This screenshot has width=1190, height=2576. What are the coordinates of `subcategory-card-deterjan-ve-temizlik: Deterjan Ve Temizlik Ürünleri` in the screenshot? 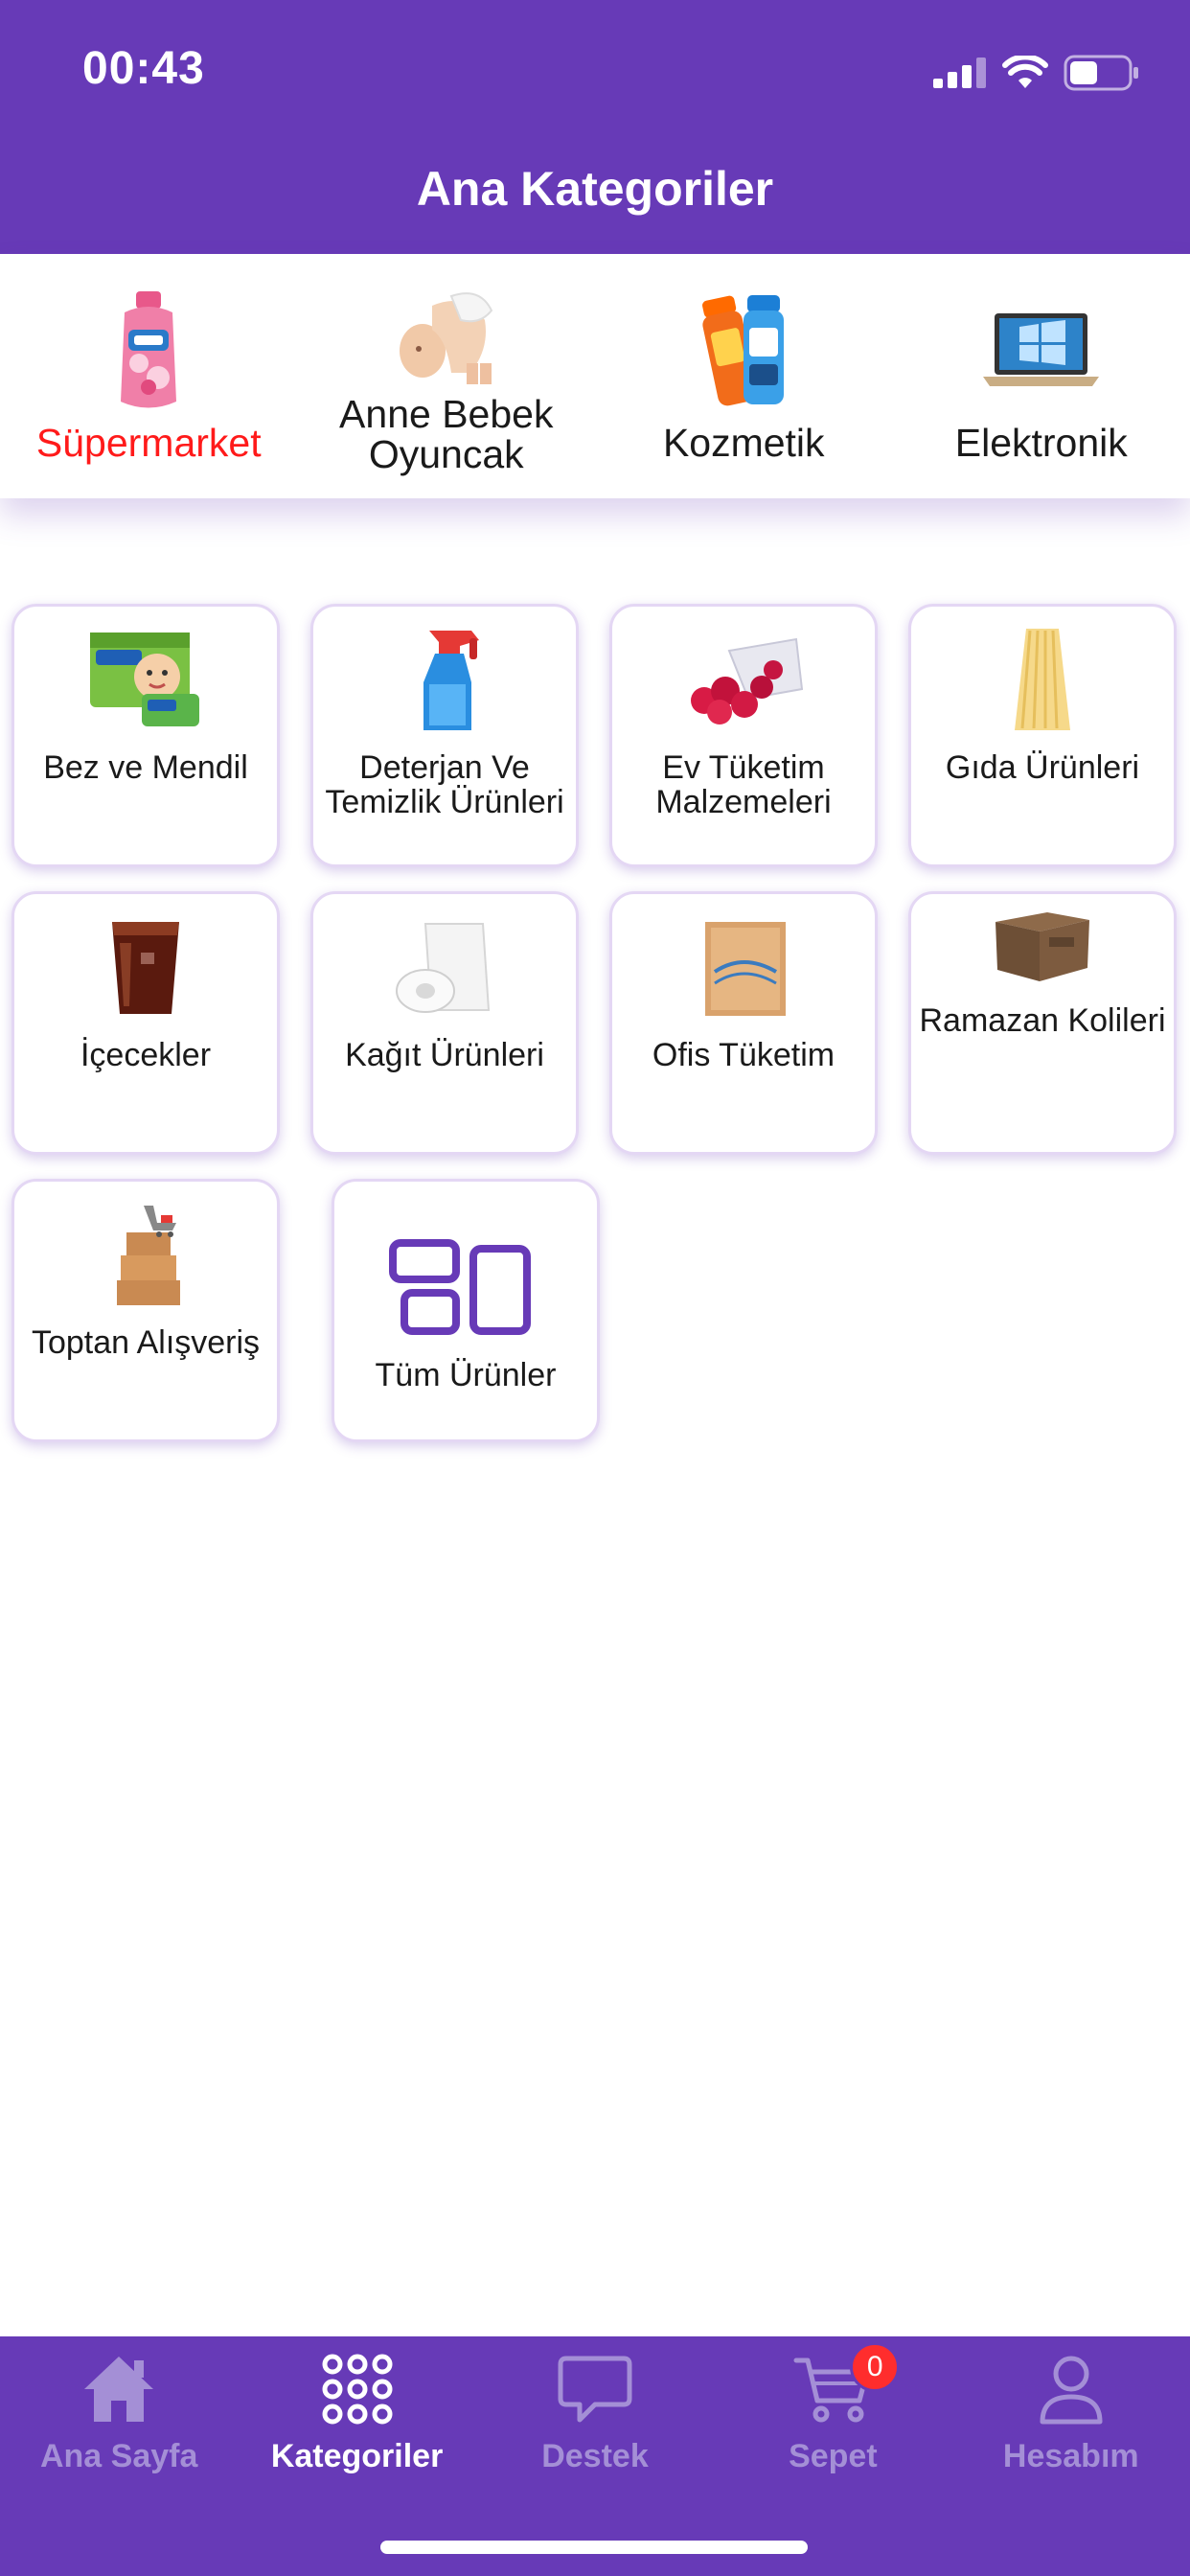 It's located at (445, 735).